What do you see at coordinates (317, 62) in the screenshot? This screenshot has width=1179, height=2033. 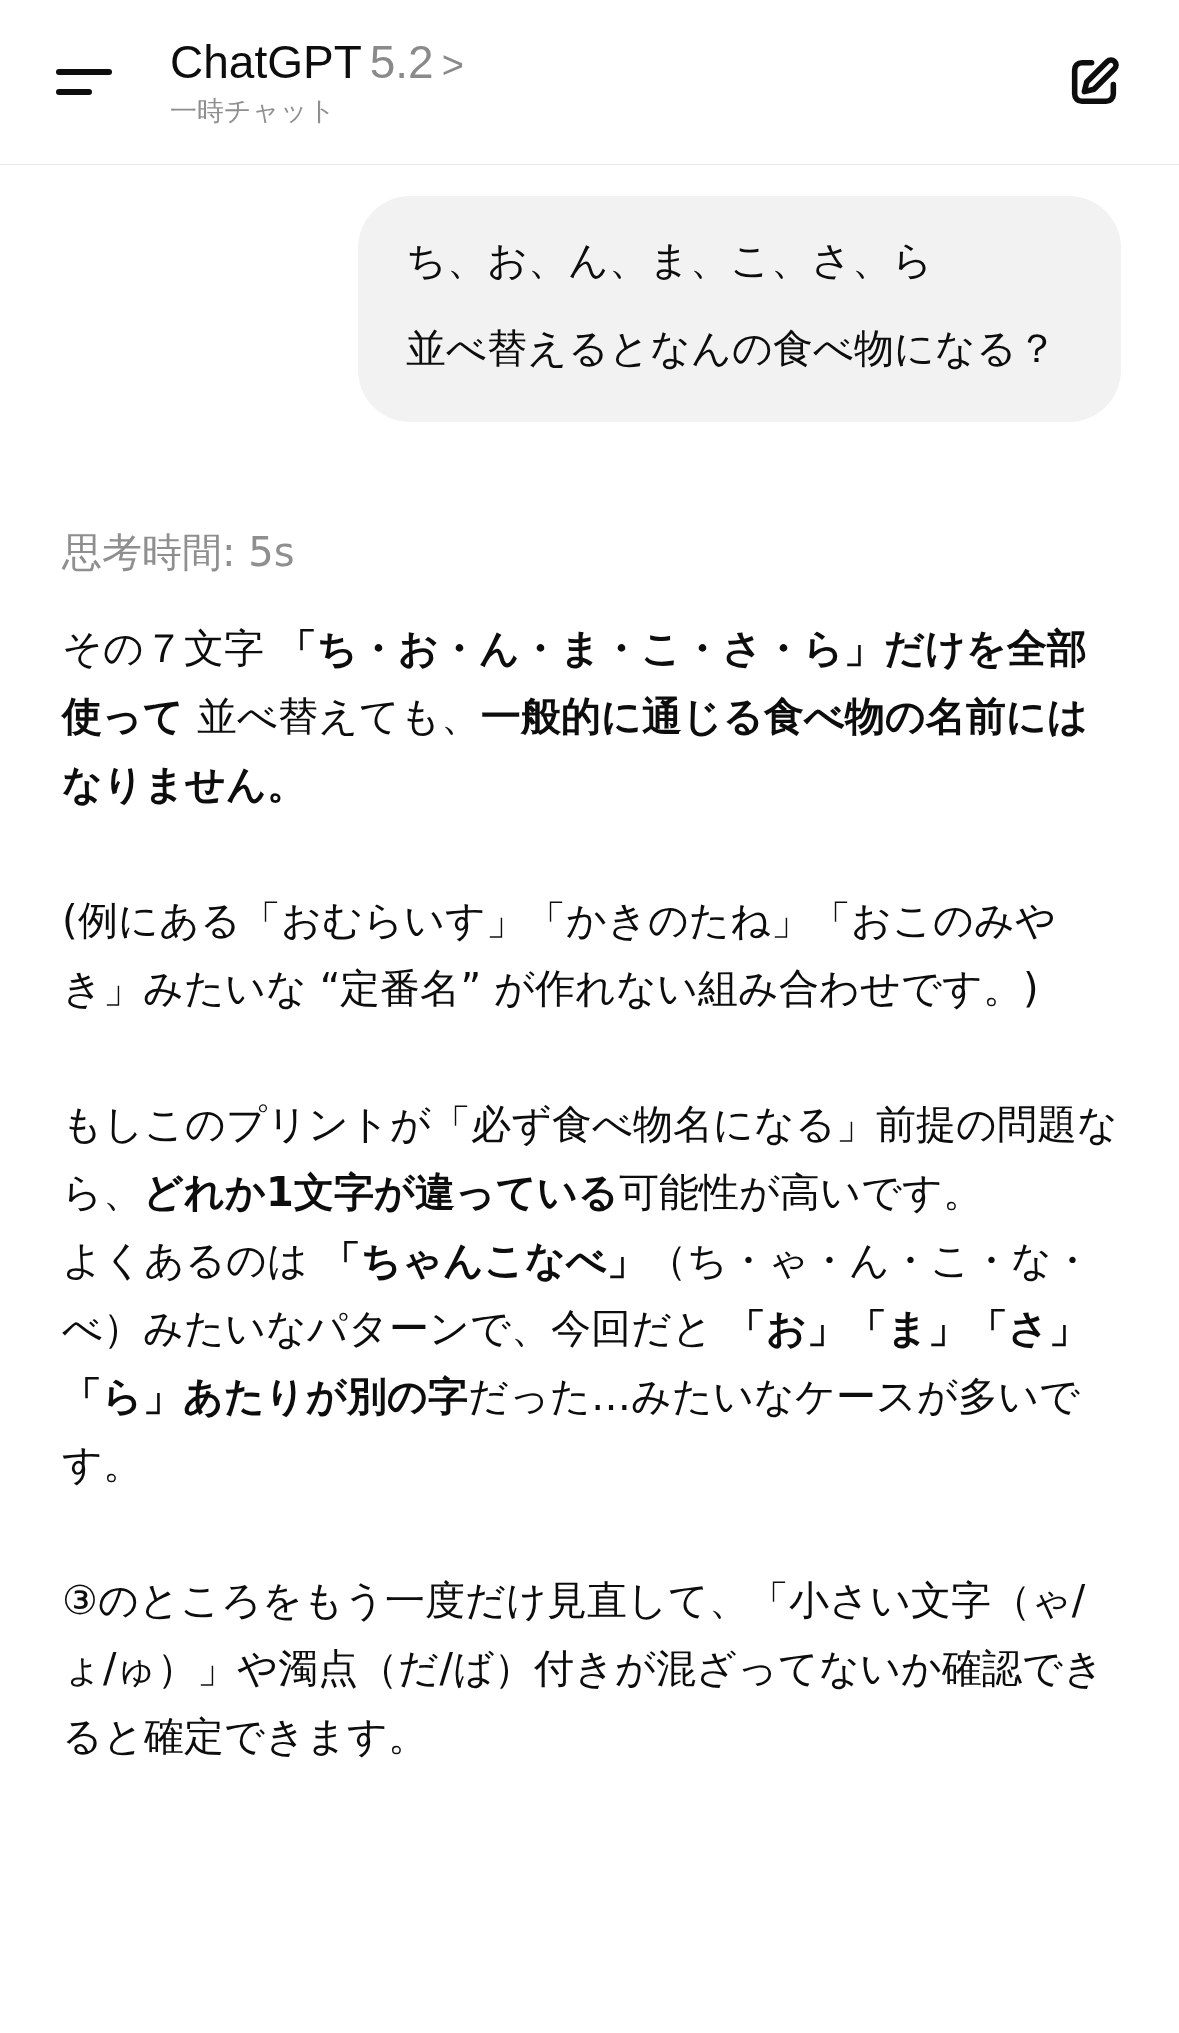 I see `model-selector: ChatGPT 5.2 >` at bounding box center [317, 62].